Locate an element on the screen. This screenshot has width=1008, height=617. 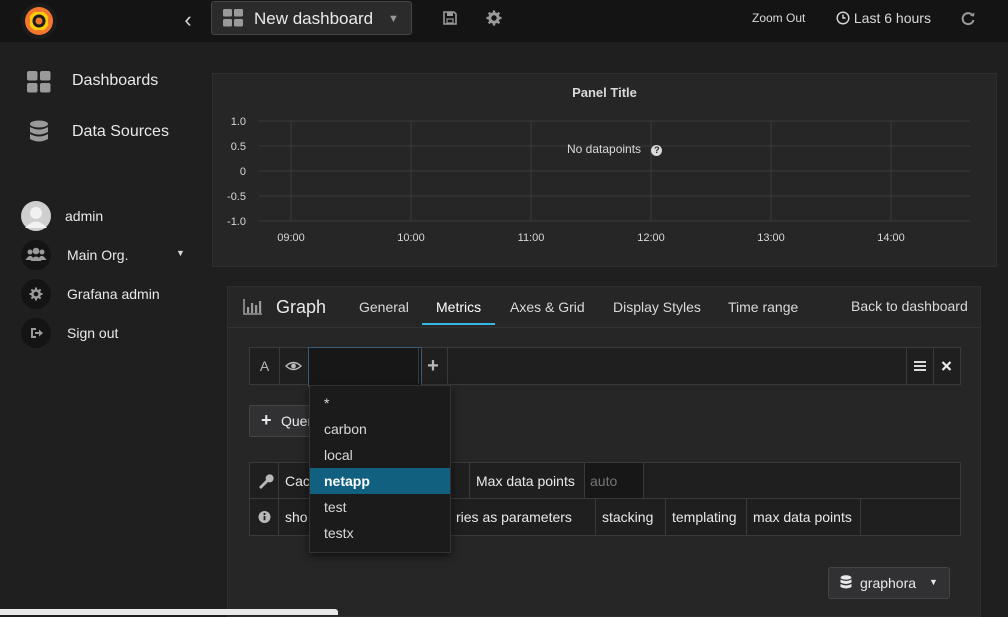
sidebar-item-label: Sign out is located at coordinates (93, 333).